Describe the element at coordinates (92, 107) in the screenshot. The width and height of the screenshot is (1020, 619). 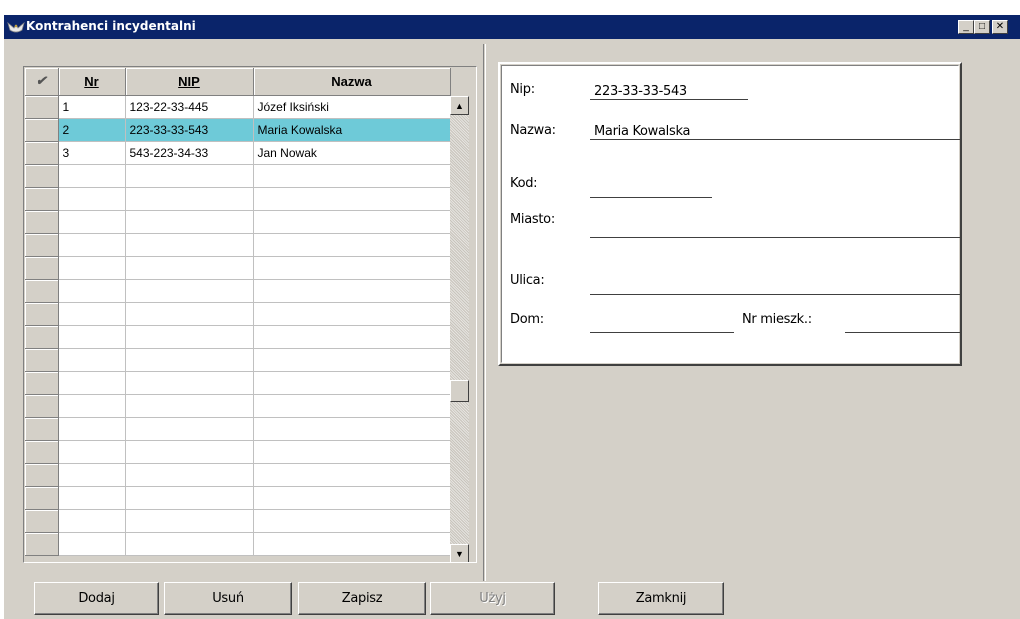
I see `cell-nr: 1` at that location.